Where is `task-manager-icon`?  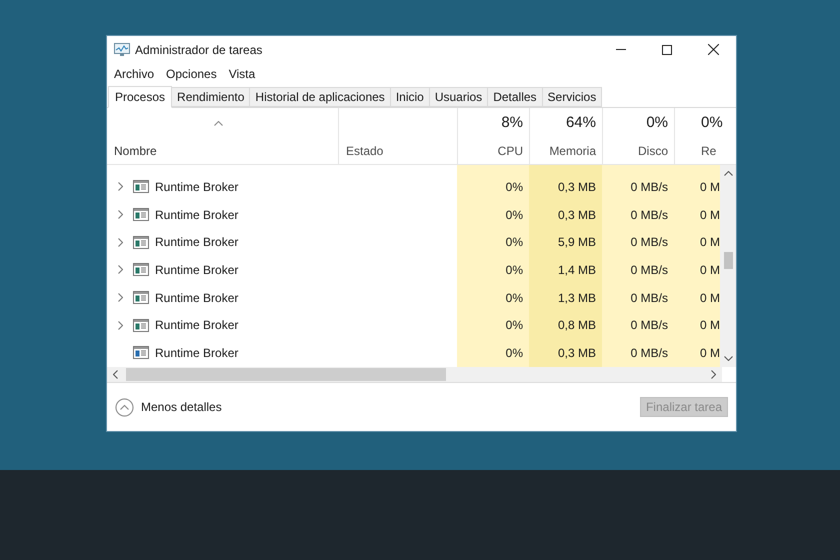 task-manager-icon is located at coordinates (122, 49).